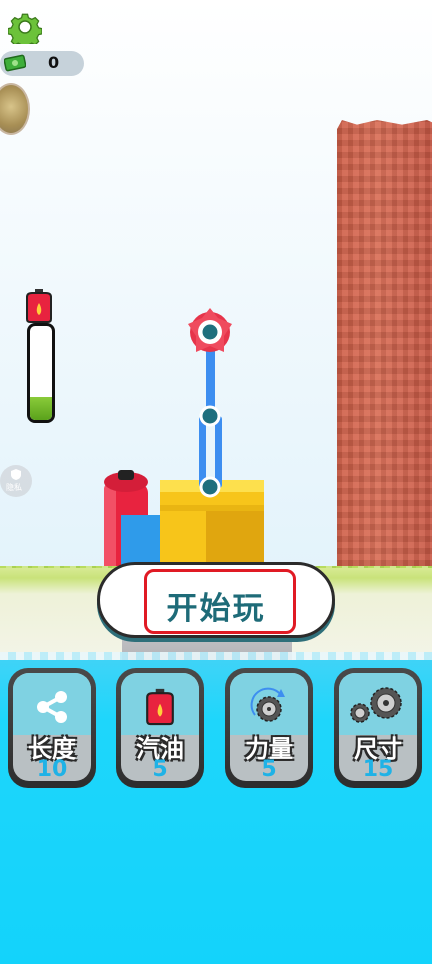 This screenshot has width=432, height=964. I want to click on money-value: 0, so click(54, 62).